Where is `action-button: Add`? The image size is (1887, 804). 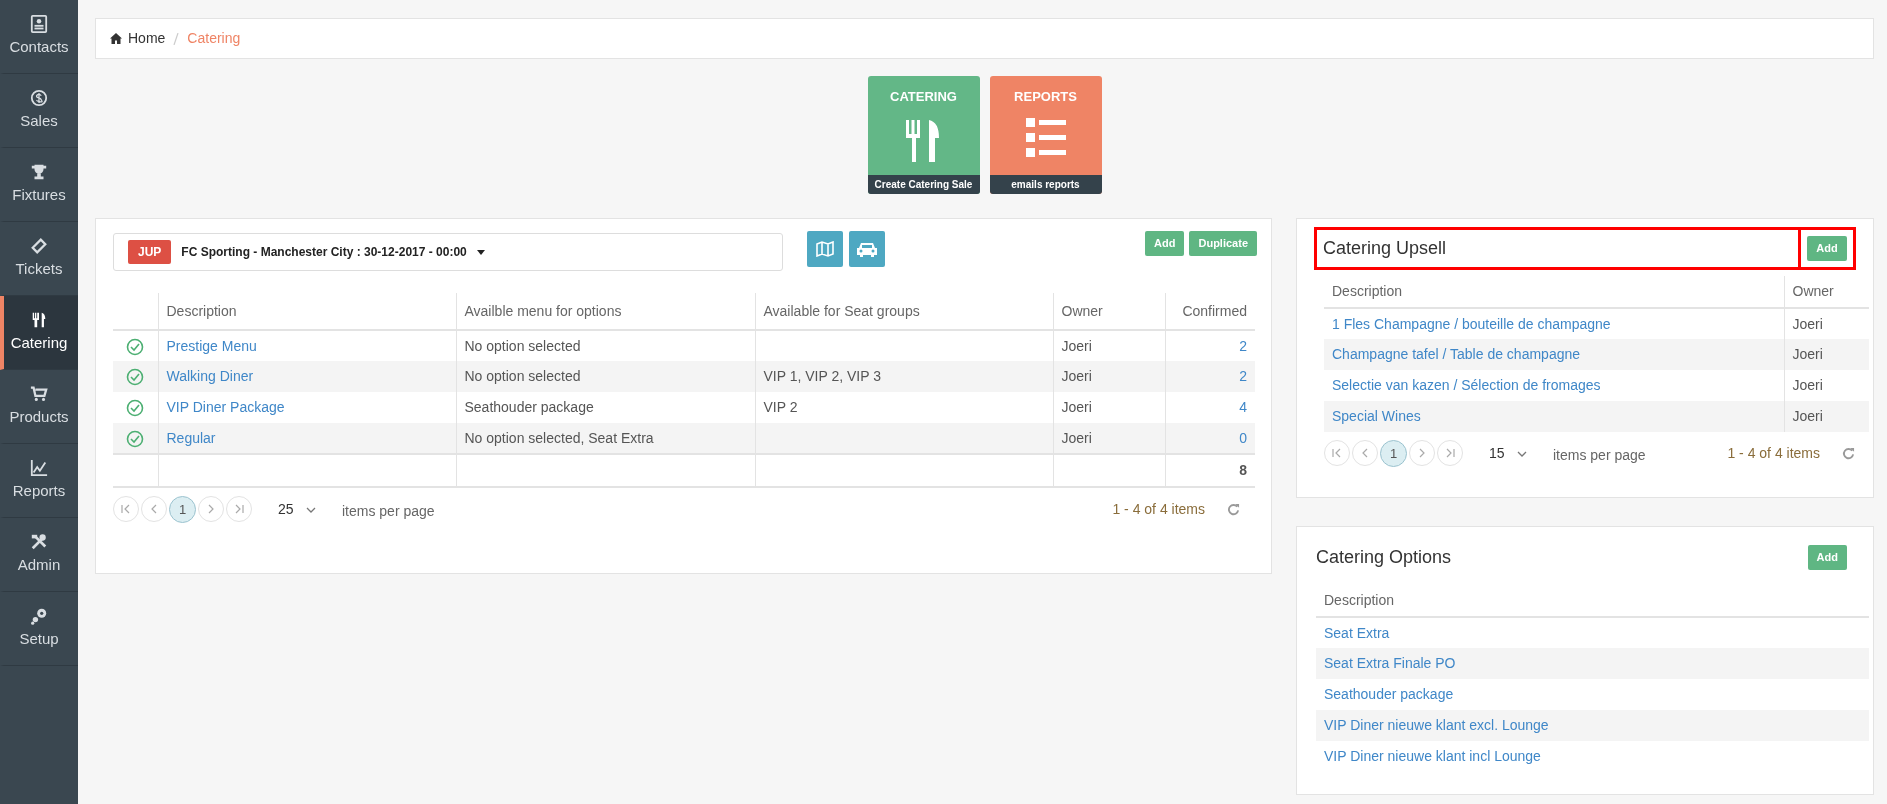
action-button: Add is located at coordinates (1165, 243).